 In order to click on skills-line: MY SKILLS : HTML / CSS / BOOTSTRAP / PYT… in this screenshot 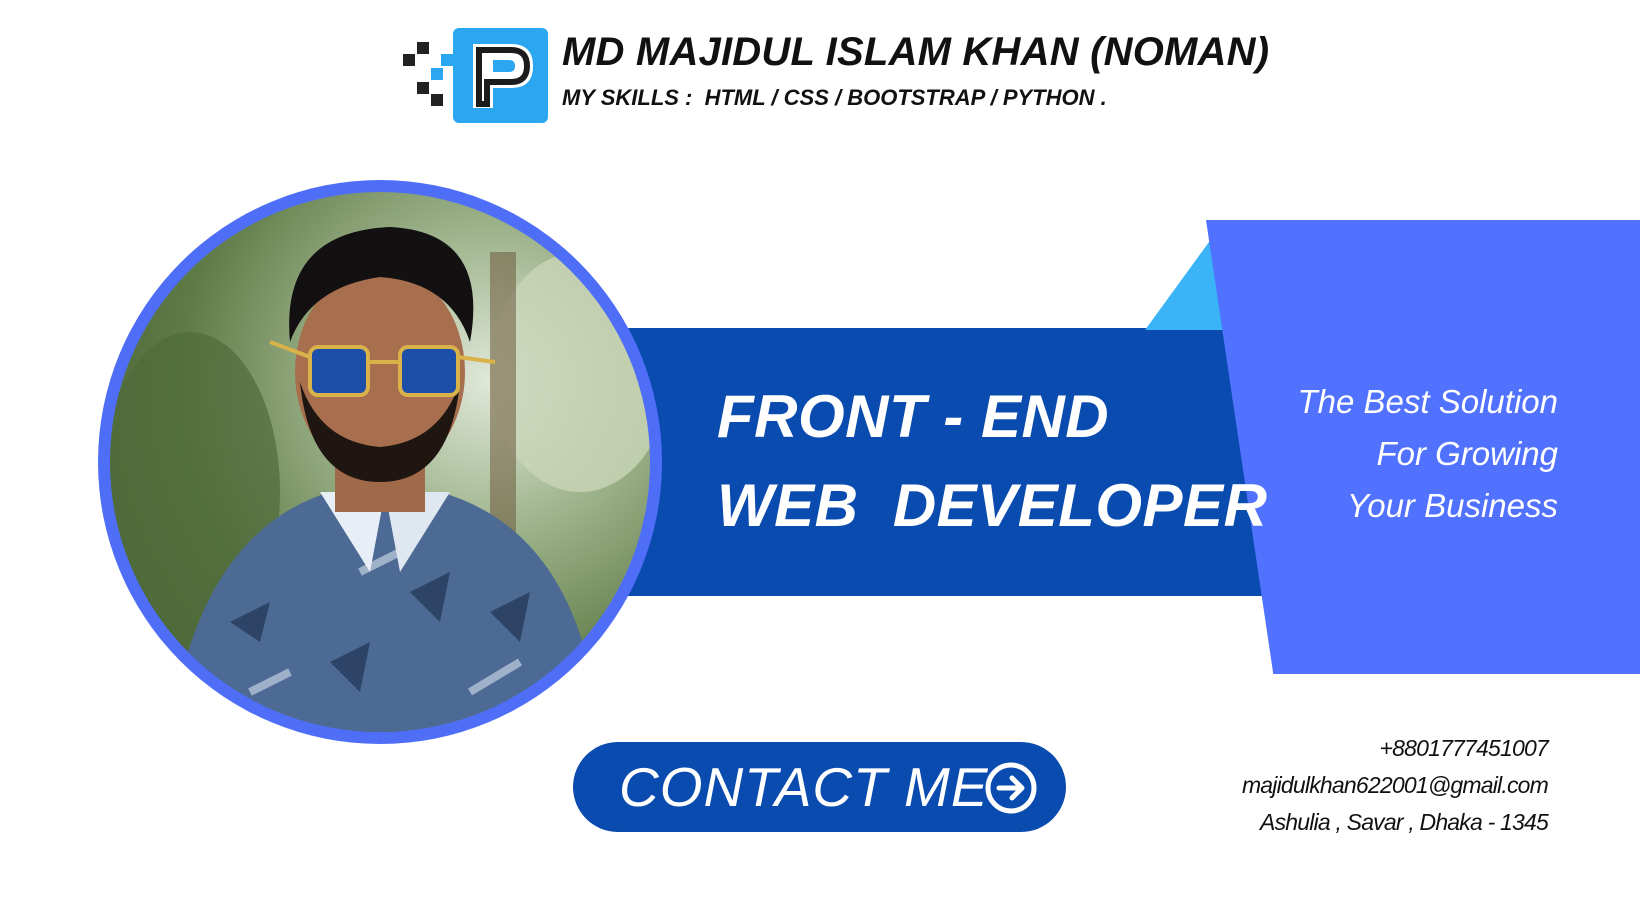, I will do `click(834, 97)`.